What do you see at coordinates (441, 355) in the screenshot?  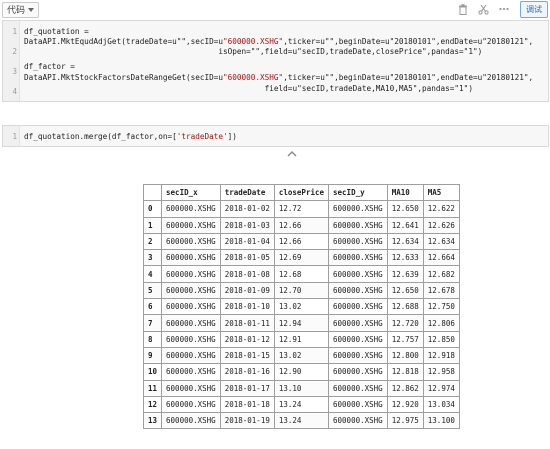 I see `table-cell: 12.918` at bounding box center [441, 355].